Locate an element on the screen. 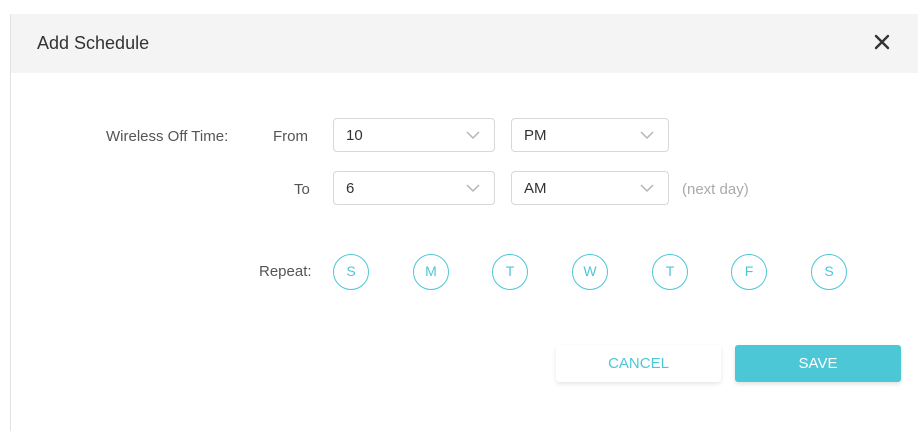 The width and height of the screenshot is (919, 431). repeat-label: Repeat: is located at coordinates (285, 271).